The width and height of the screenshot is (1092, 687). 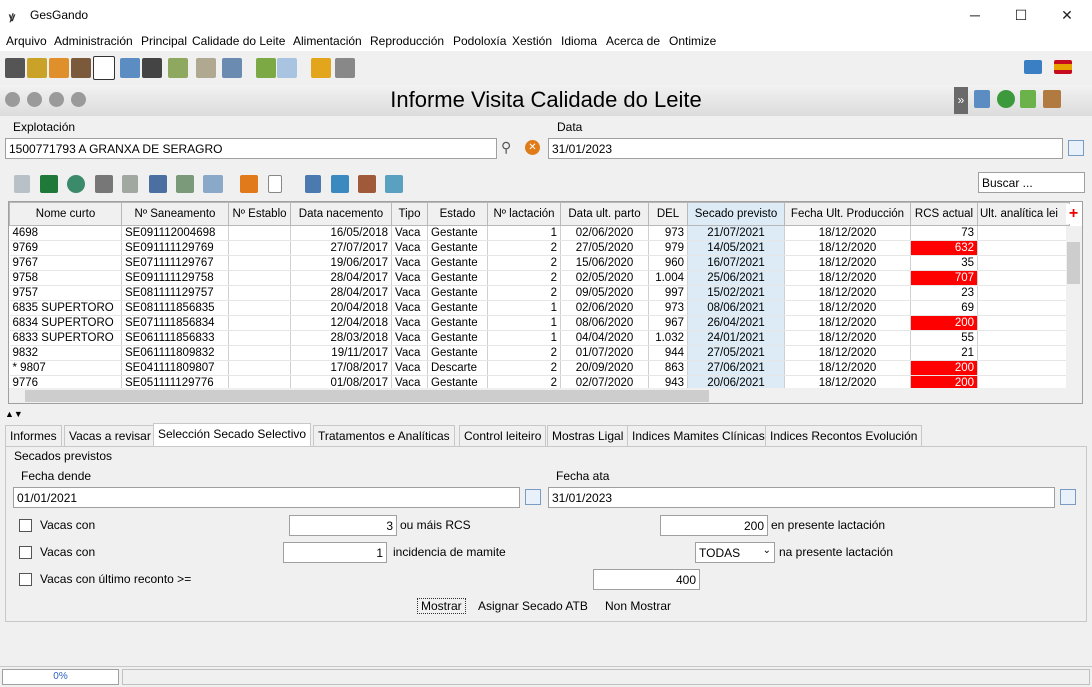 I want to click on menu-xestion: Xestión, so click(x=532, y=41).